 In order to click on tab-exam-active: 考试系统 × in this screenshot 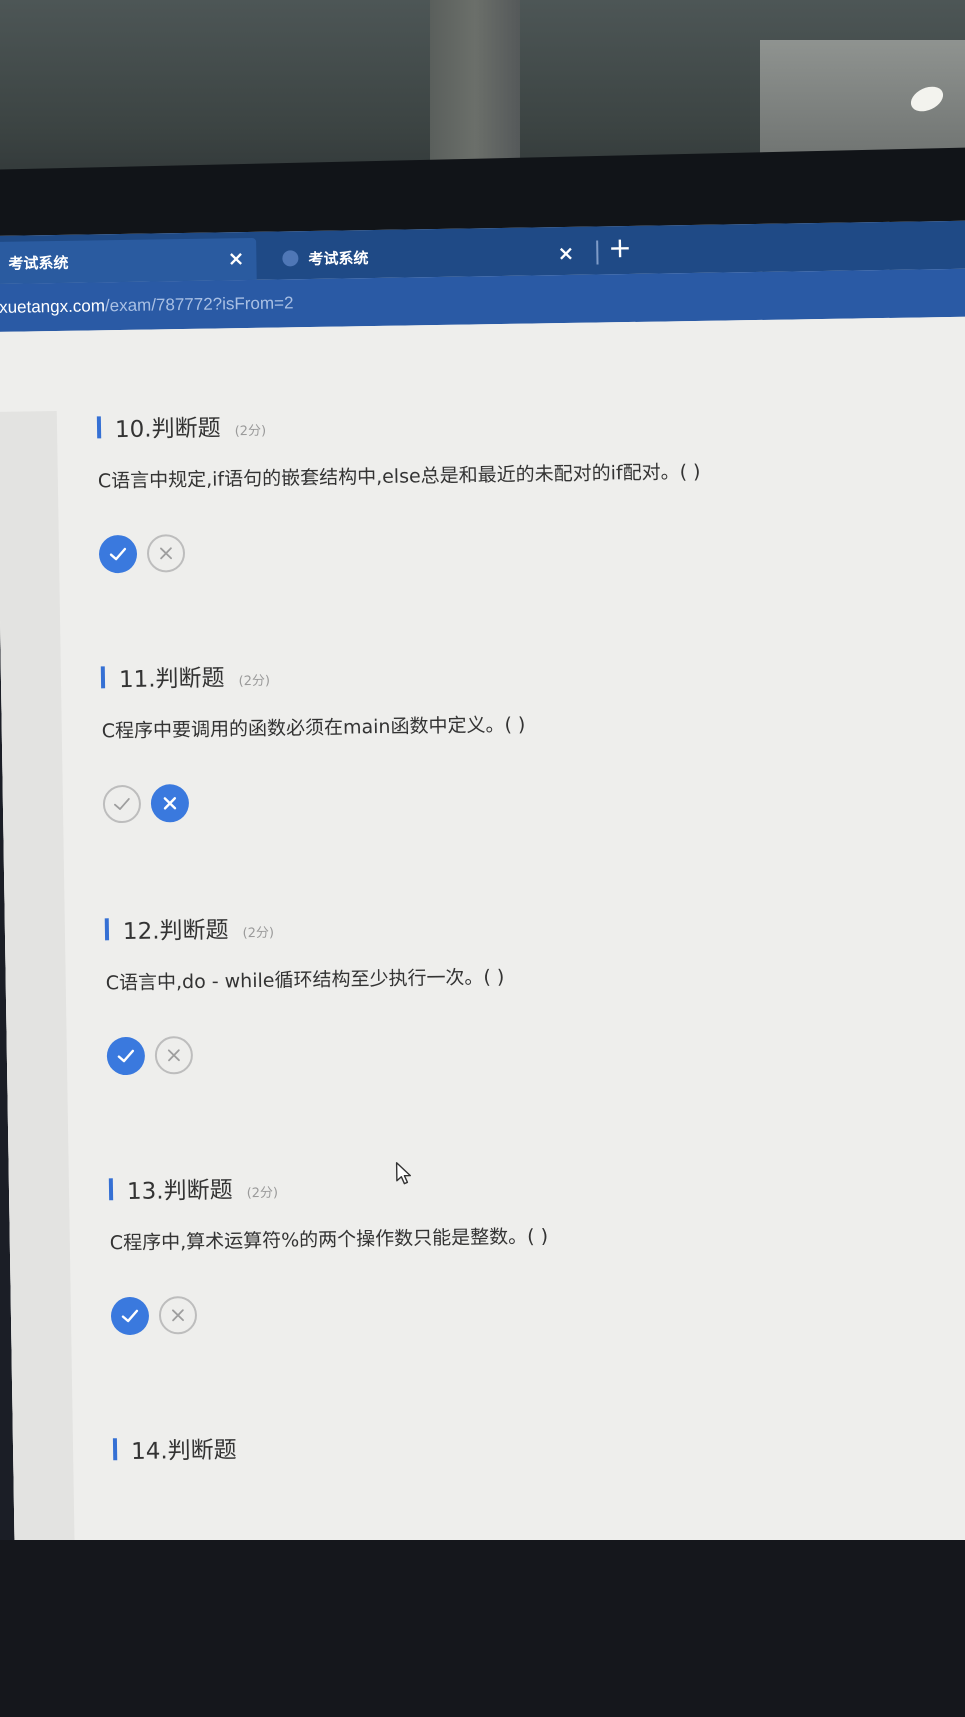, I will do `click(128, 260)`.